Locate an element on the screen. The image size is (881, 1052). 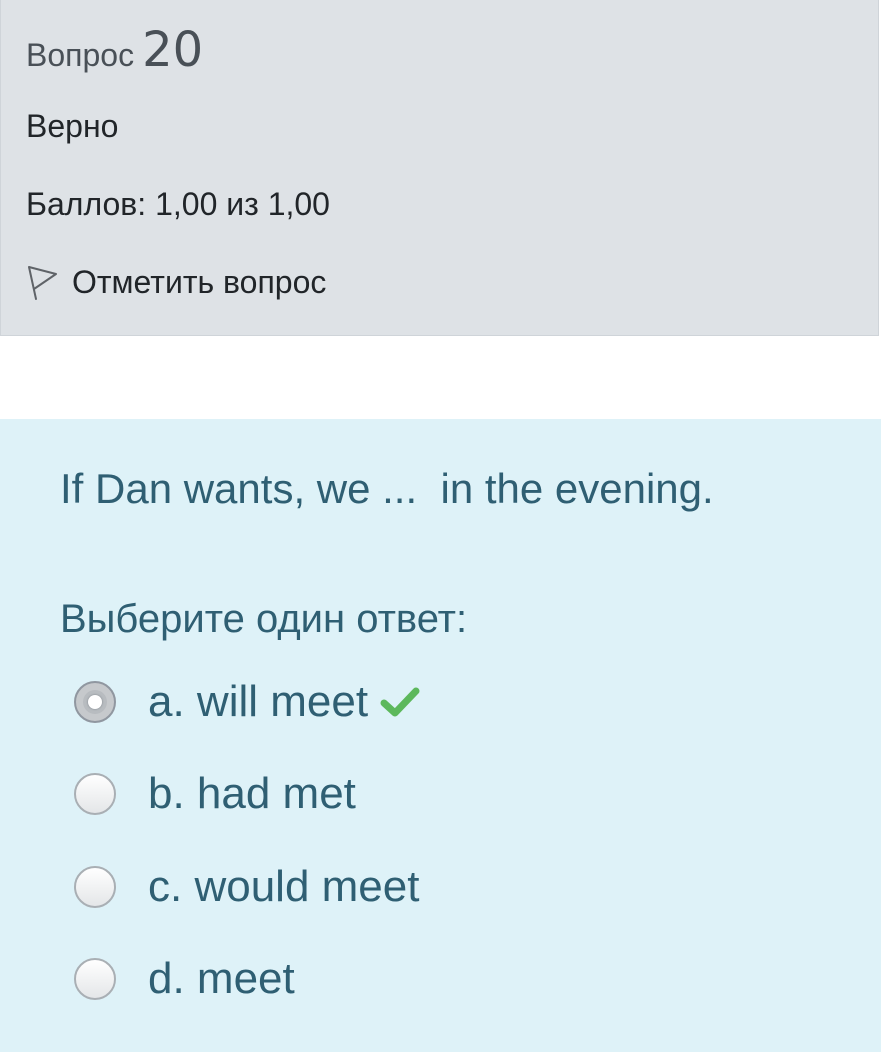
answer-prompt: Выберите один ответ: is located at coordinates (264, 619).